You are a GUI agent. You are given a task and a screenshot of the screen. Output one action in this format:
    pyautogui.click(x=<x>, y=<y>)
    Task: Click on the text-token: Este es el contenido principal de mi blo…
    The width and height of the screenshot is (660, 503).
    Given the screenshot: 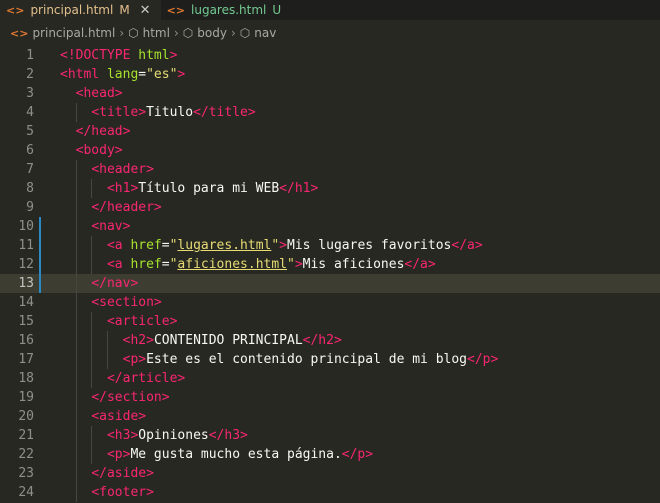 What is the action you would take?
    pyautogui.click(x=307, y=359)
    